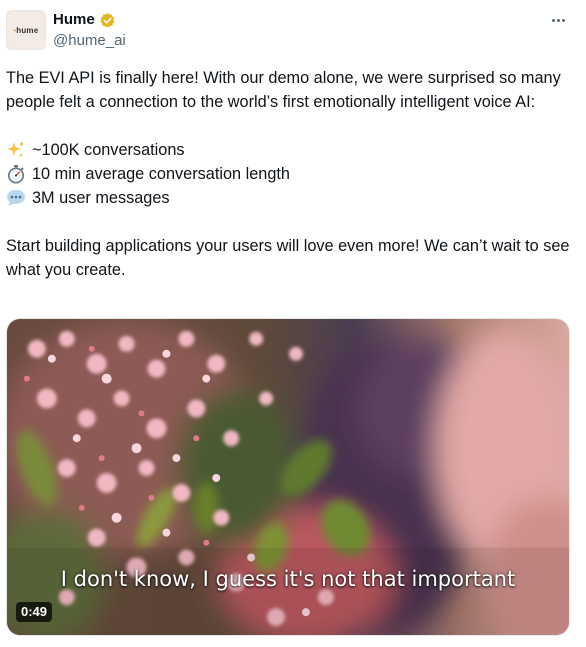 The image size is (586, 647). I want to click on stat-line-length: 10 min average conversation length, so click(290, 174).